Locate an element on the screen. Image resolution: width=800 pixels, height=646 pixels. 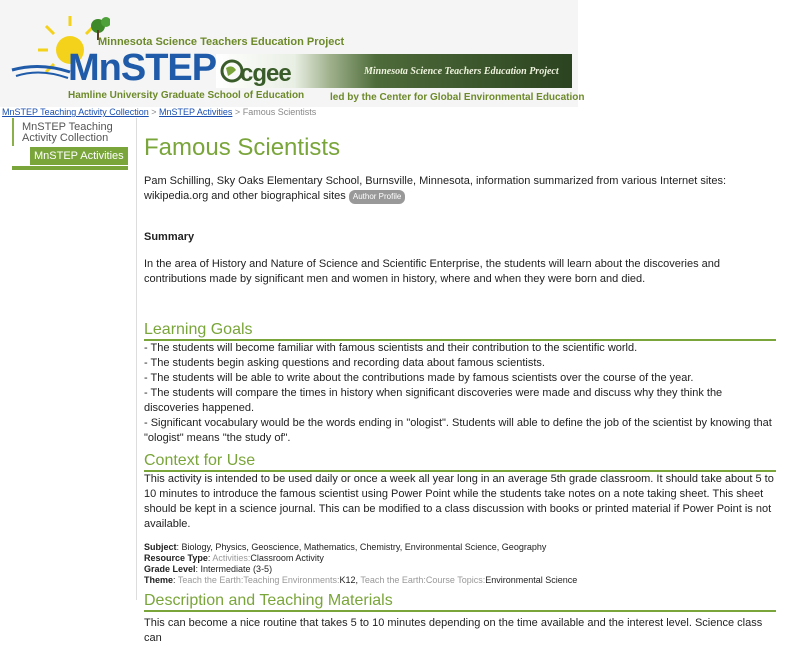
meta-prefix: Teach the Earth:Course Topics: is located at coordinates (423, 580).